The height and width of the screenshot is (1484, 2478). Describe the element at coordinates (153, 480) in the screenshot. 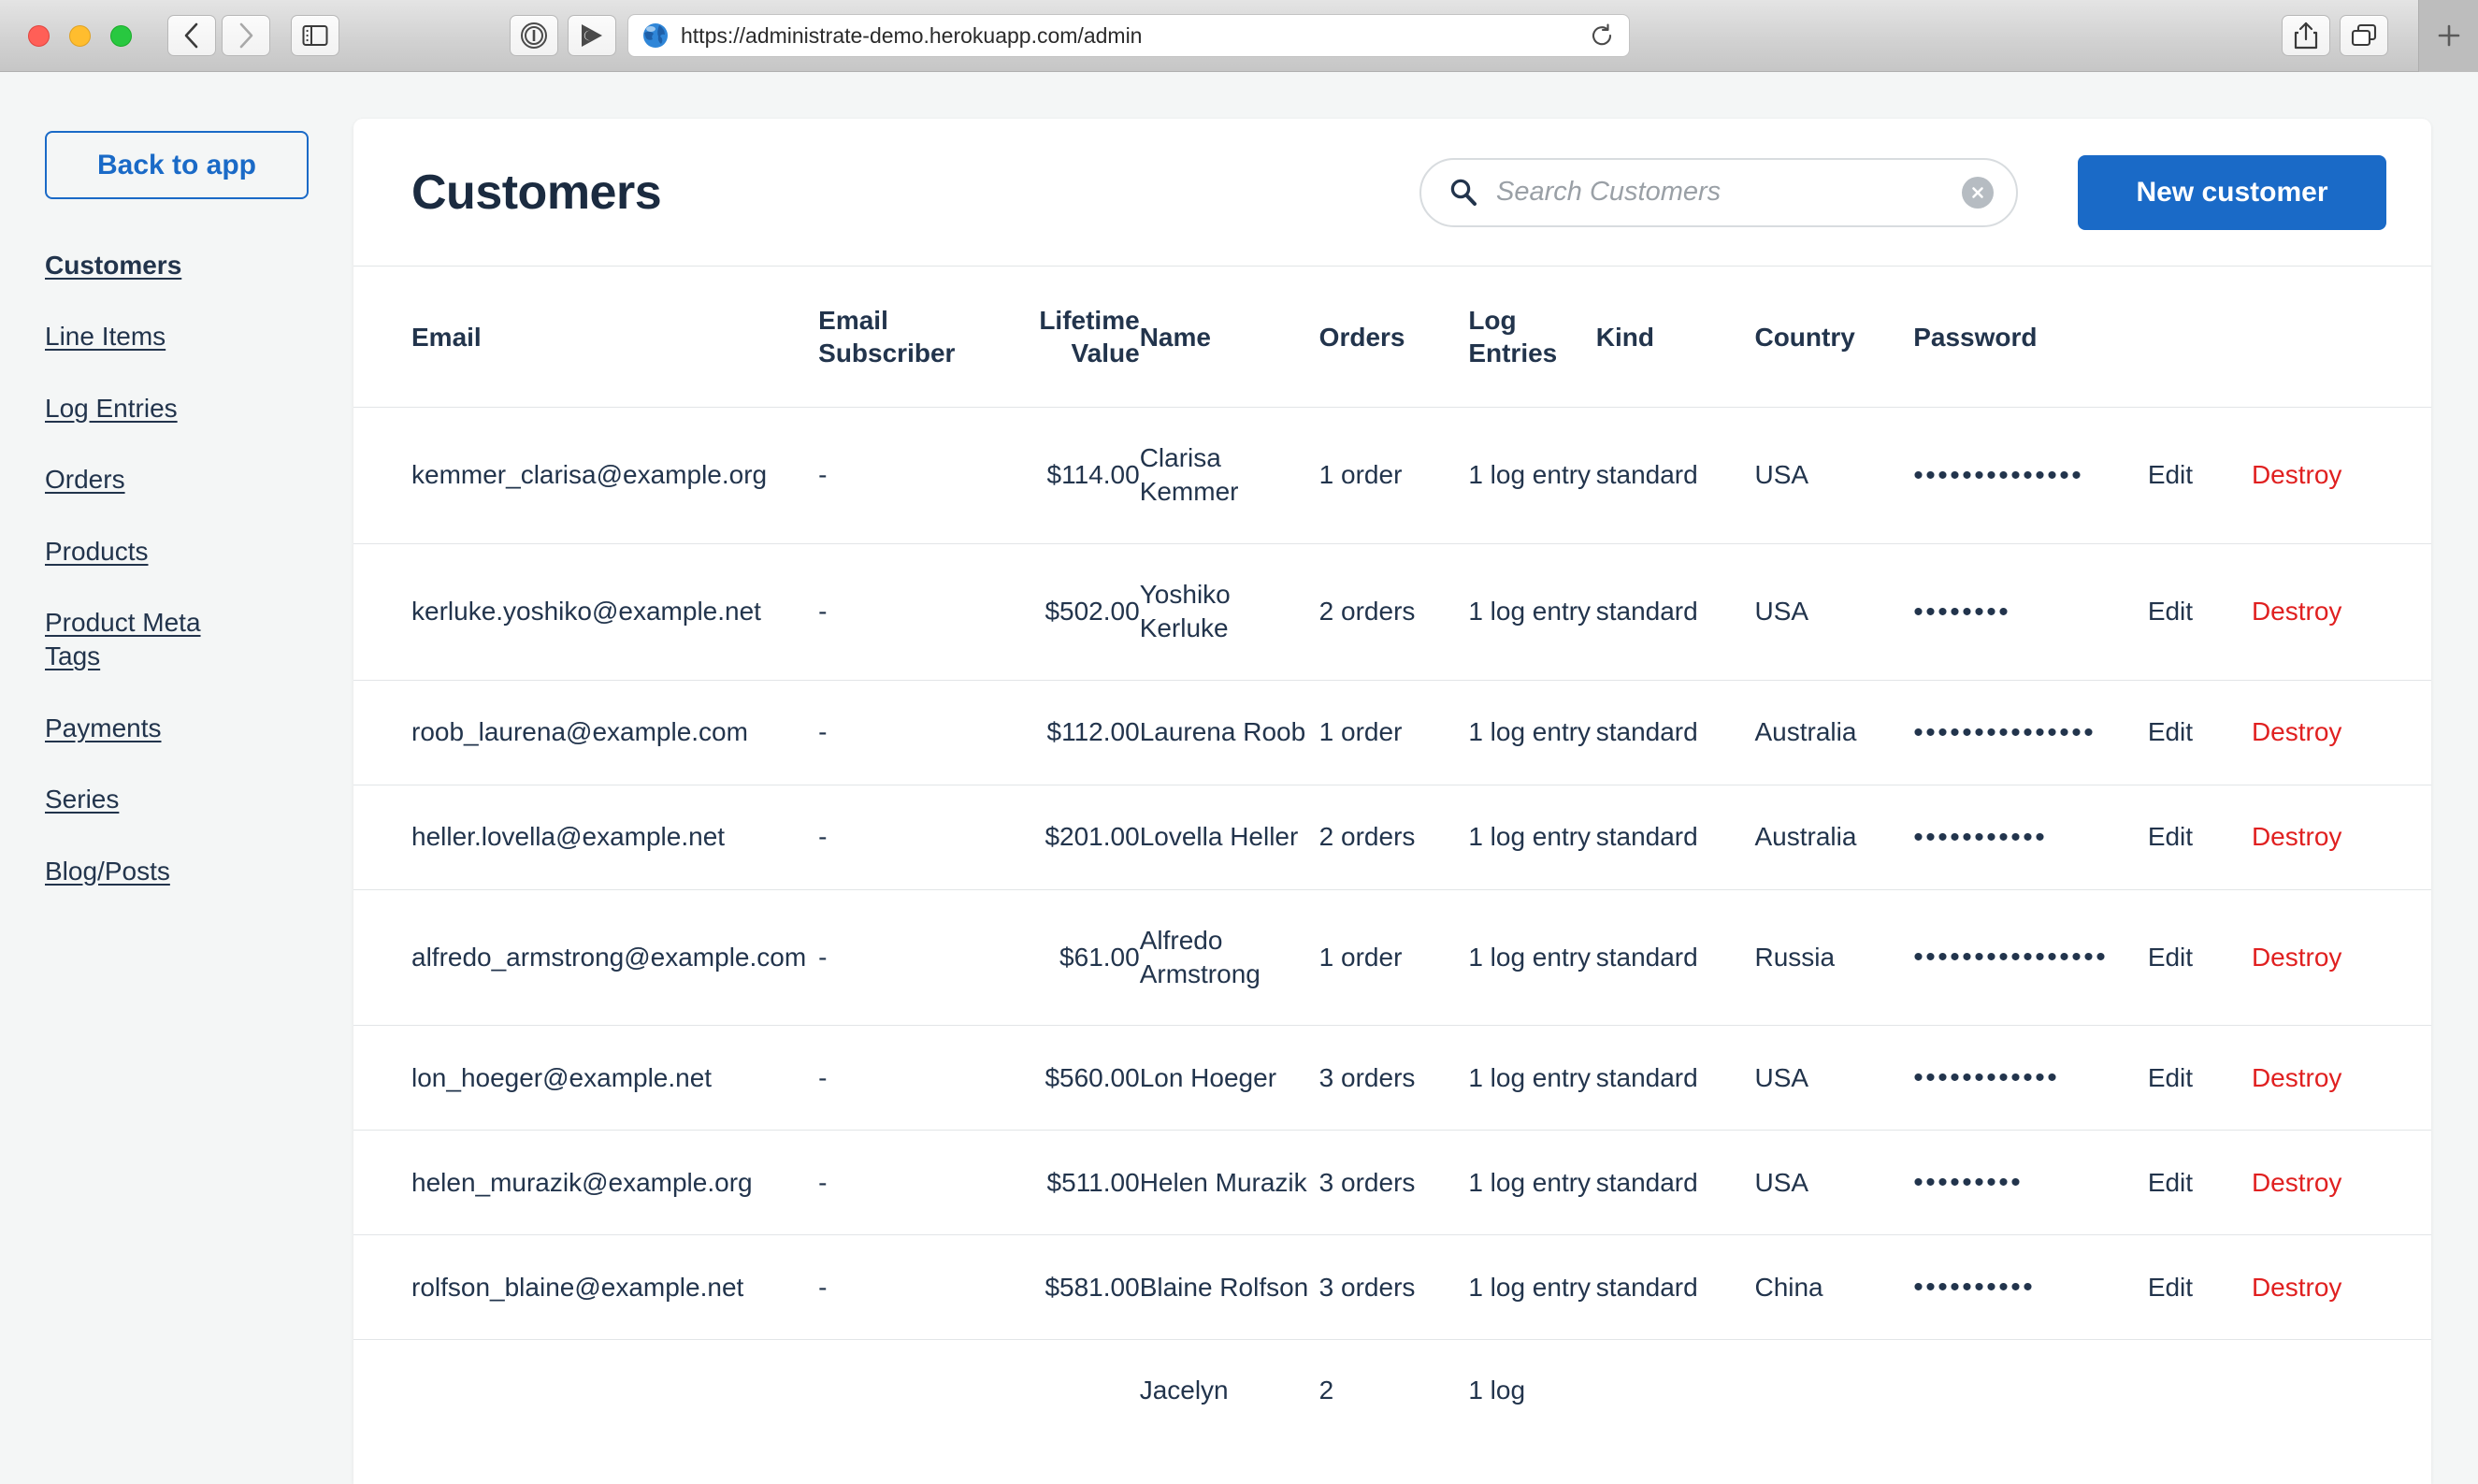

I see `sidebar-item-orders: Orders` at that location.